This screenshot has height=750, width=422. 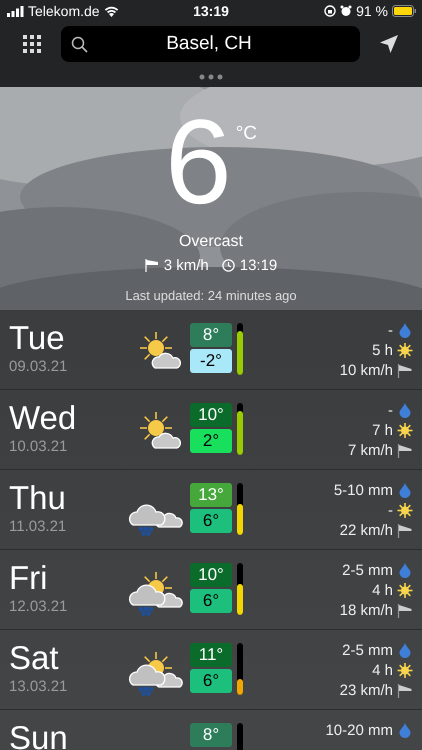 I want to click on low-temperature: -2°, so click(x=211, y=361).